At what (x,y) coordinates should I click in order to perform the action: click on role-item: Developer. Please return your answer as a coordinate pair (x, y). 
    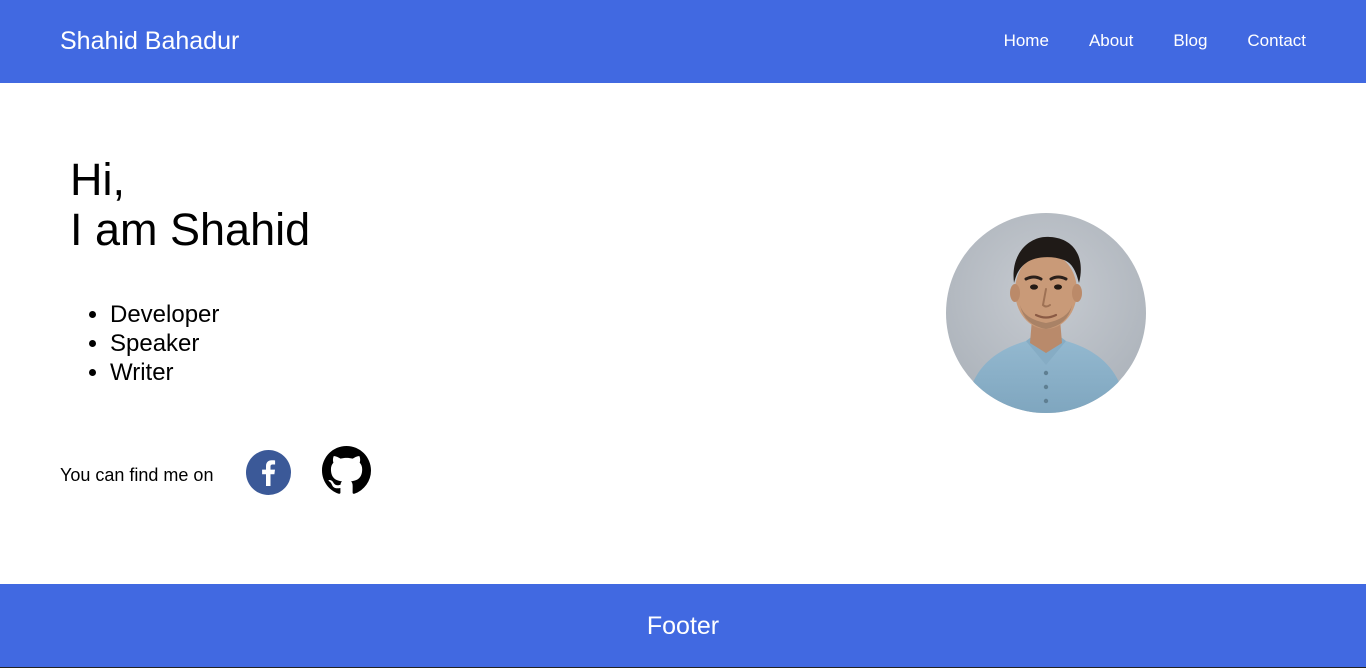
    Looking at the image, I should click on (164, 314).